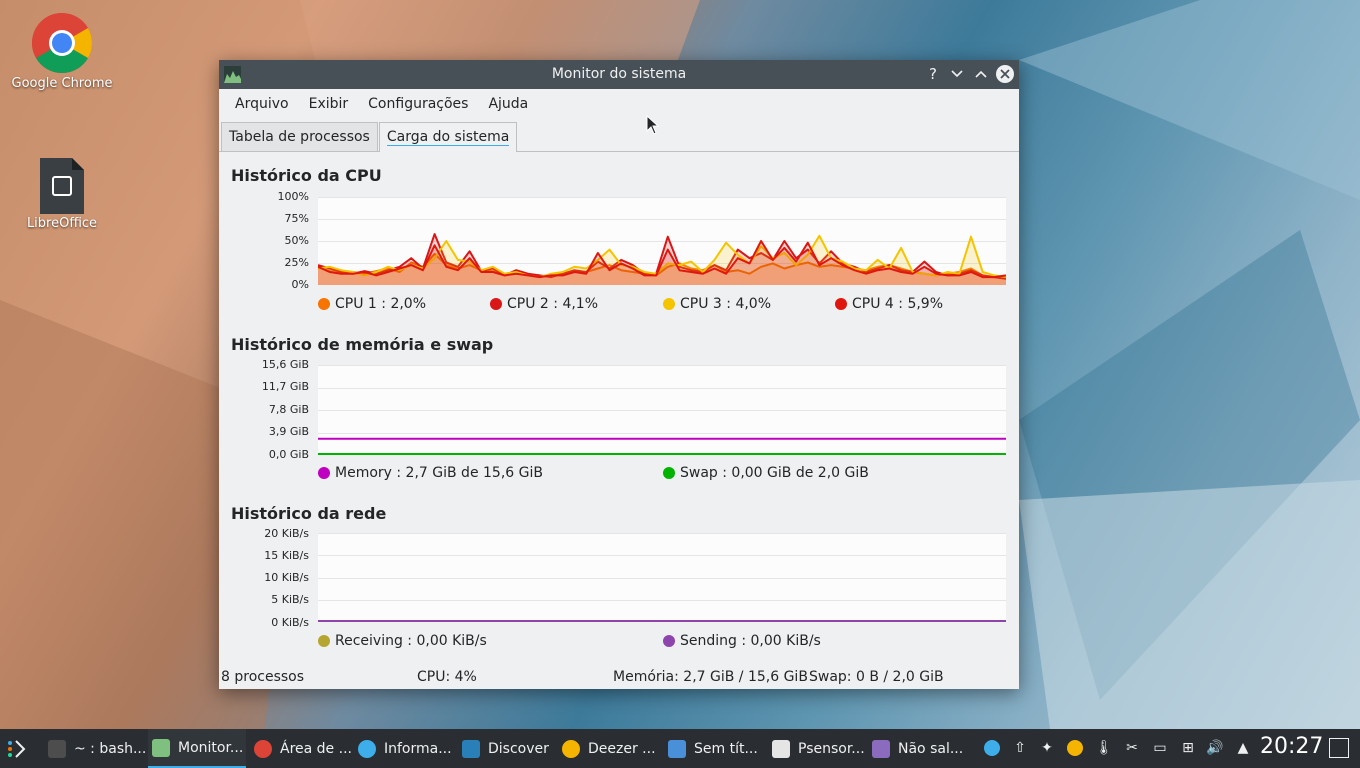  Describe the element at coordinates (508, 104) in the screenshot. I see `menu-ajuda: Ajuda` at that location.